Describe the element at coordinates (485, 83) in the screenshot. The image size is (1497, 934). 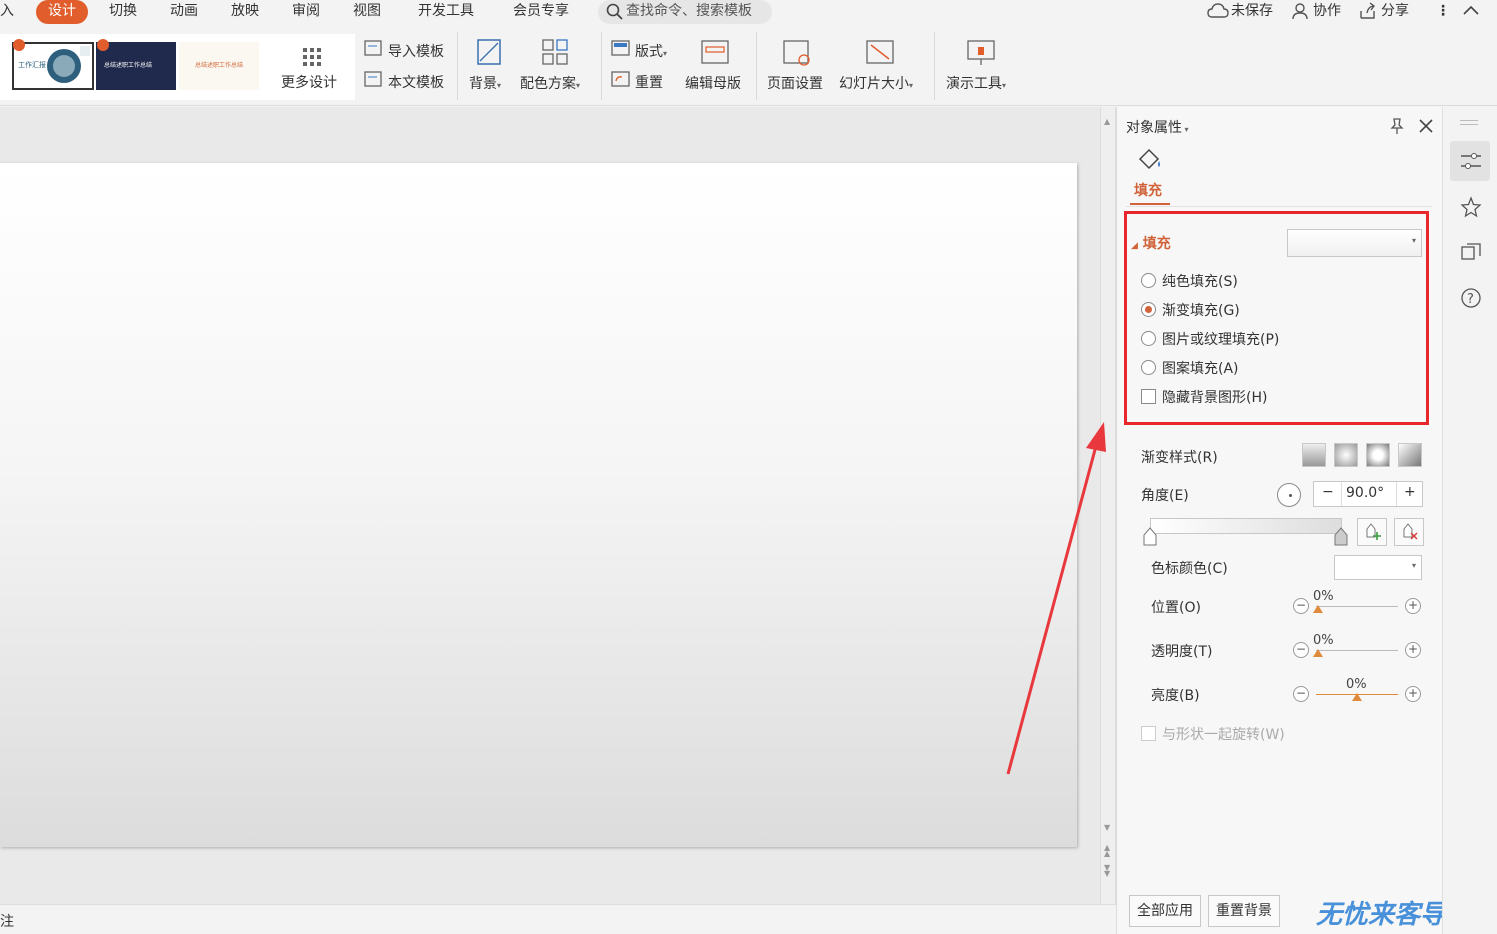
I see `background-button: 背景▾` at that location.